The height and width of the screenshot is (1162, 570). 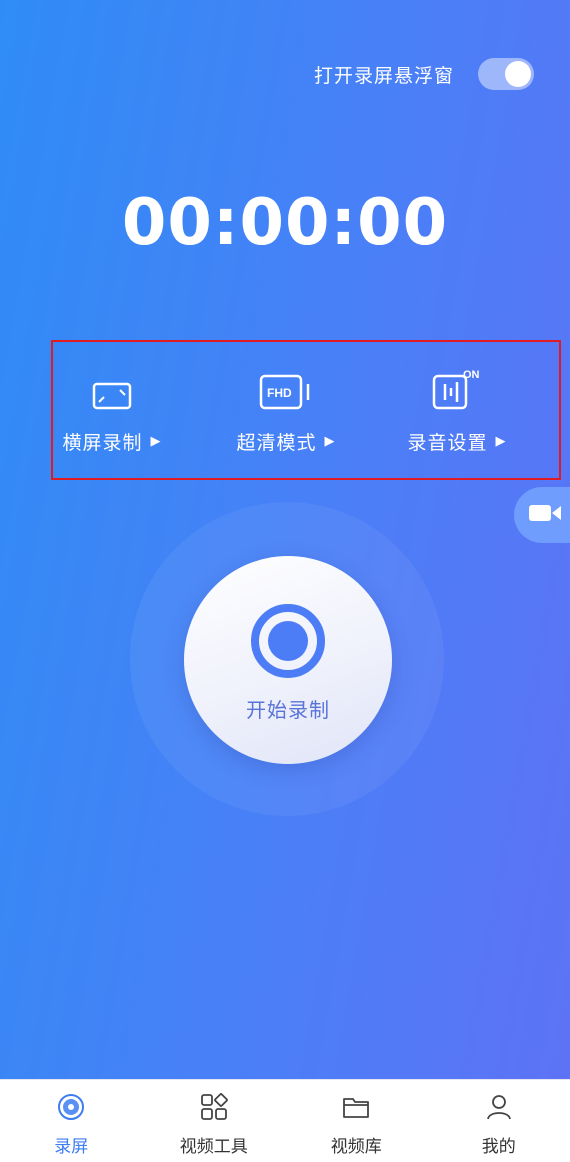 What do you see at coordinates (356, 1147) in the screenshot?
I see `nav-label-video-library: 视频库` at bounding box center [356, 1147].